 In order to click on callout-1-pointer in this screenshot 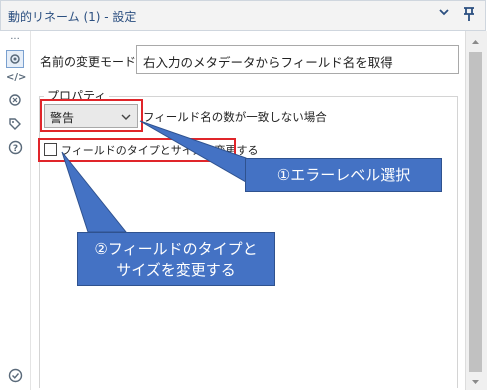, I will do `click(193, 151)`.